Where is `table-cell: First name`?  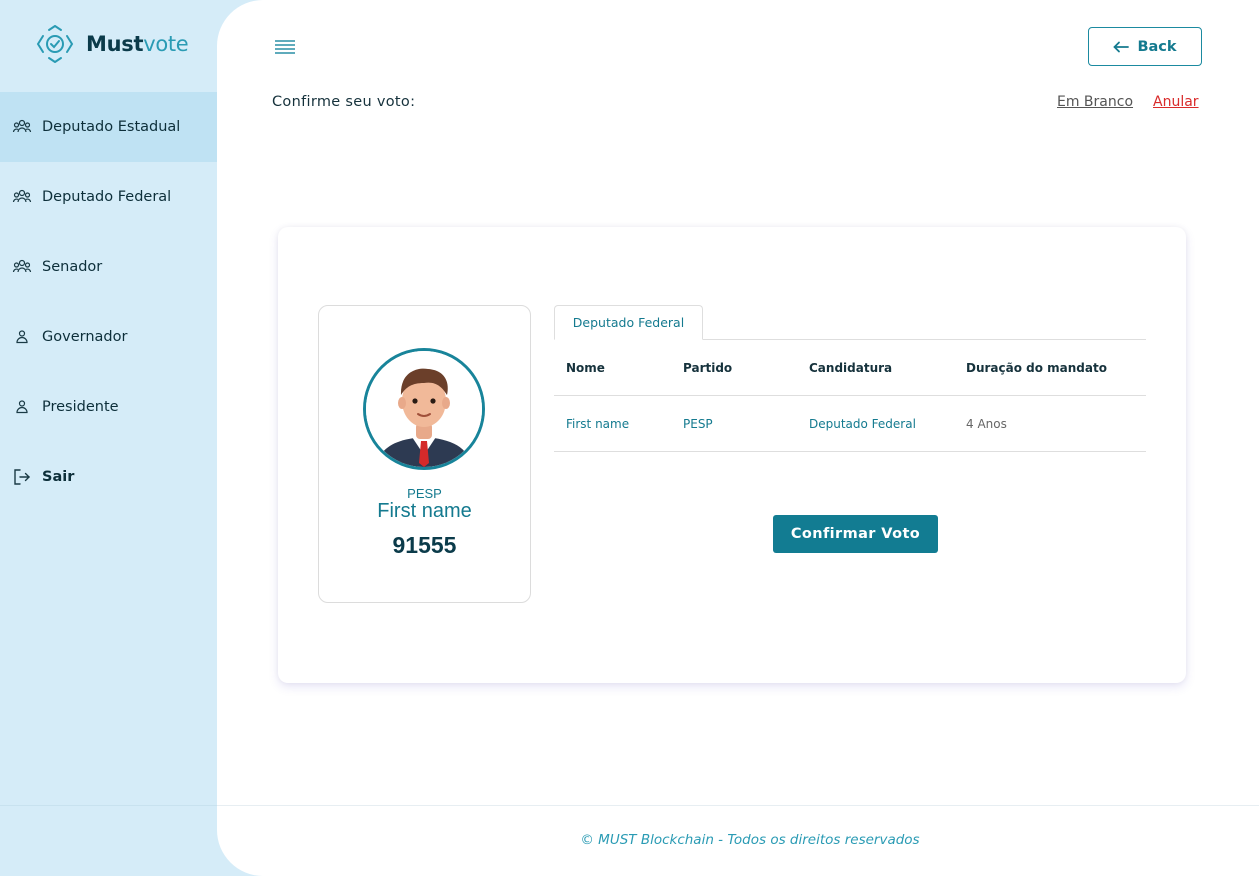
table-cell: First name is located at coordinates (598, 423).